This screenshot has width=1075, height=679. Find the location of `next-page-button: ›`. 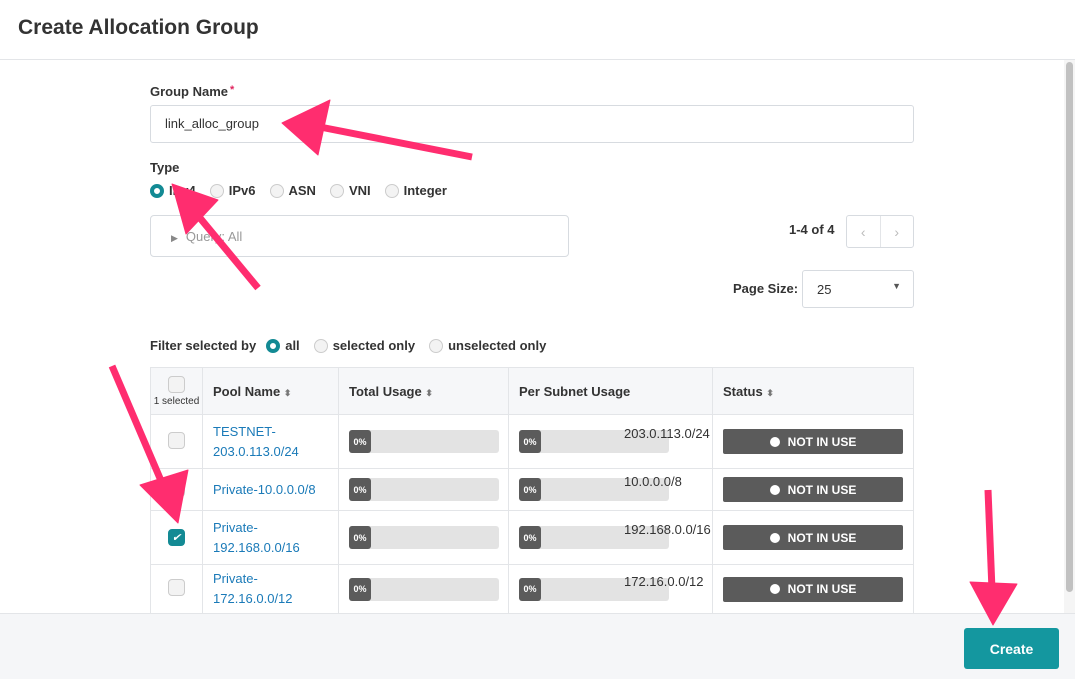

next-page-button: › is located at coordinates (897, 231).